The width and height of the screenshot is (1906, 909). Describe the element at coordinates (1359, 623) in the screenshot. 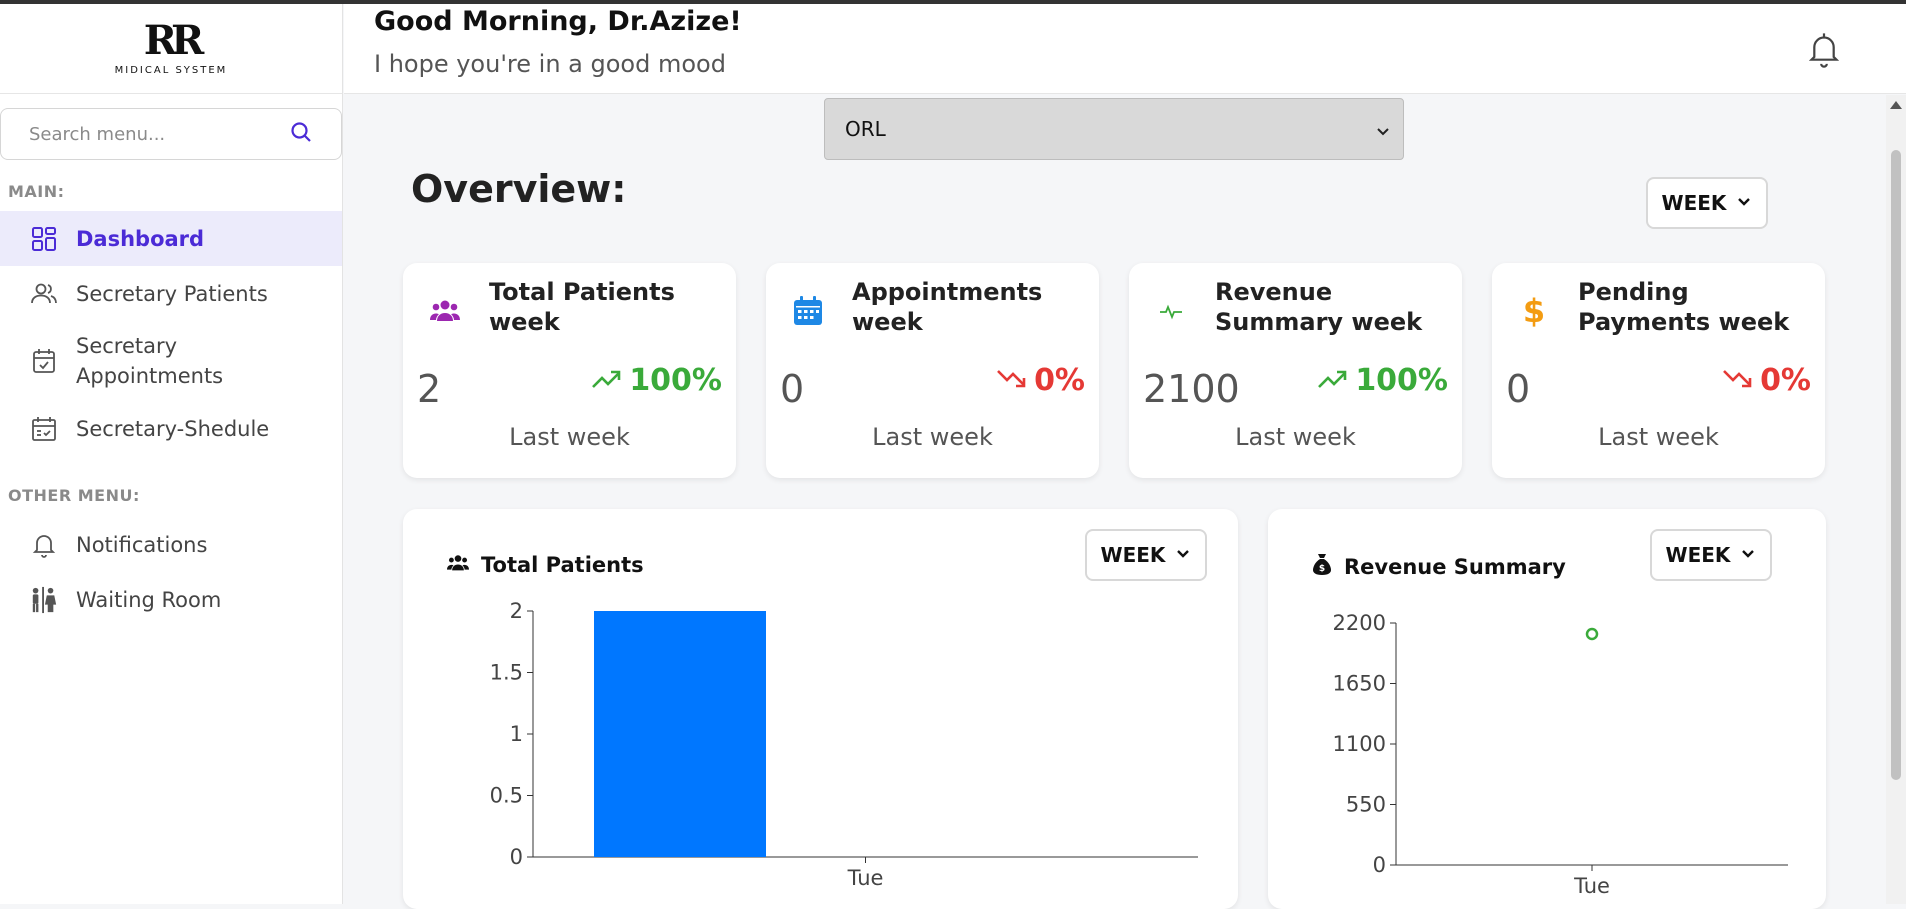

I see `y-tick-label: 2200` at that location.